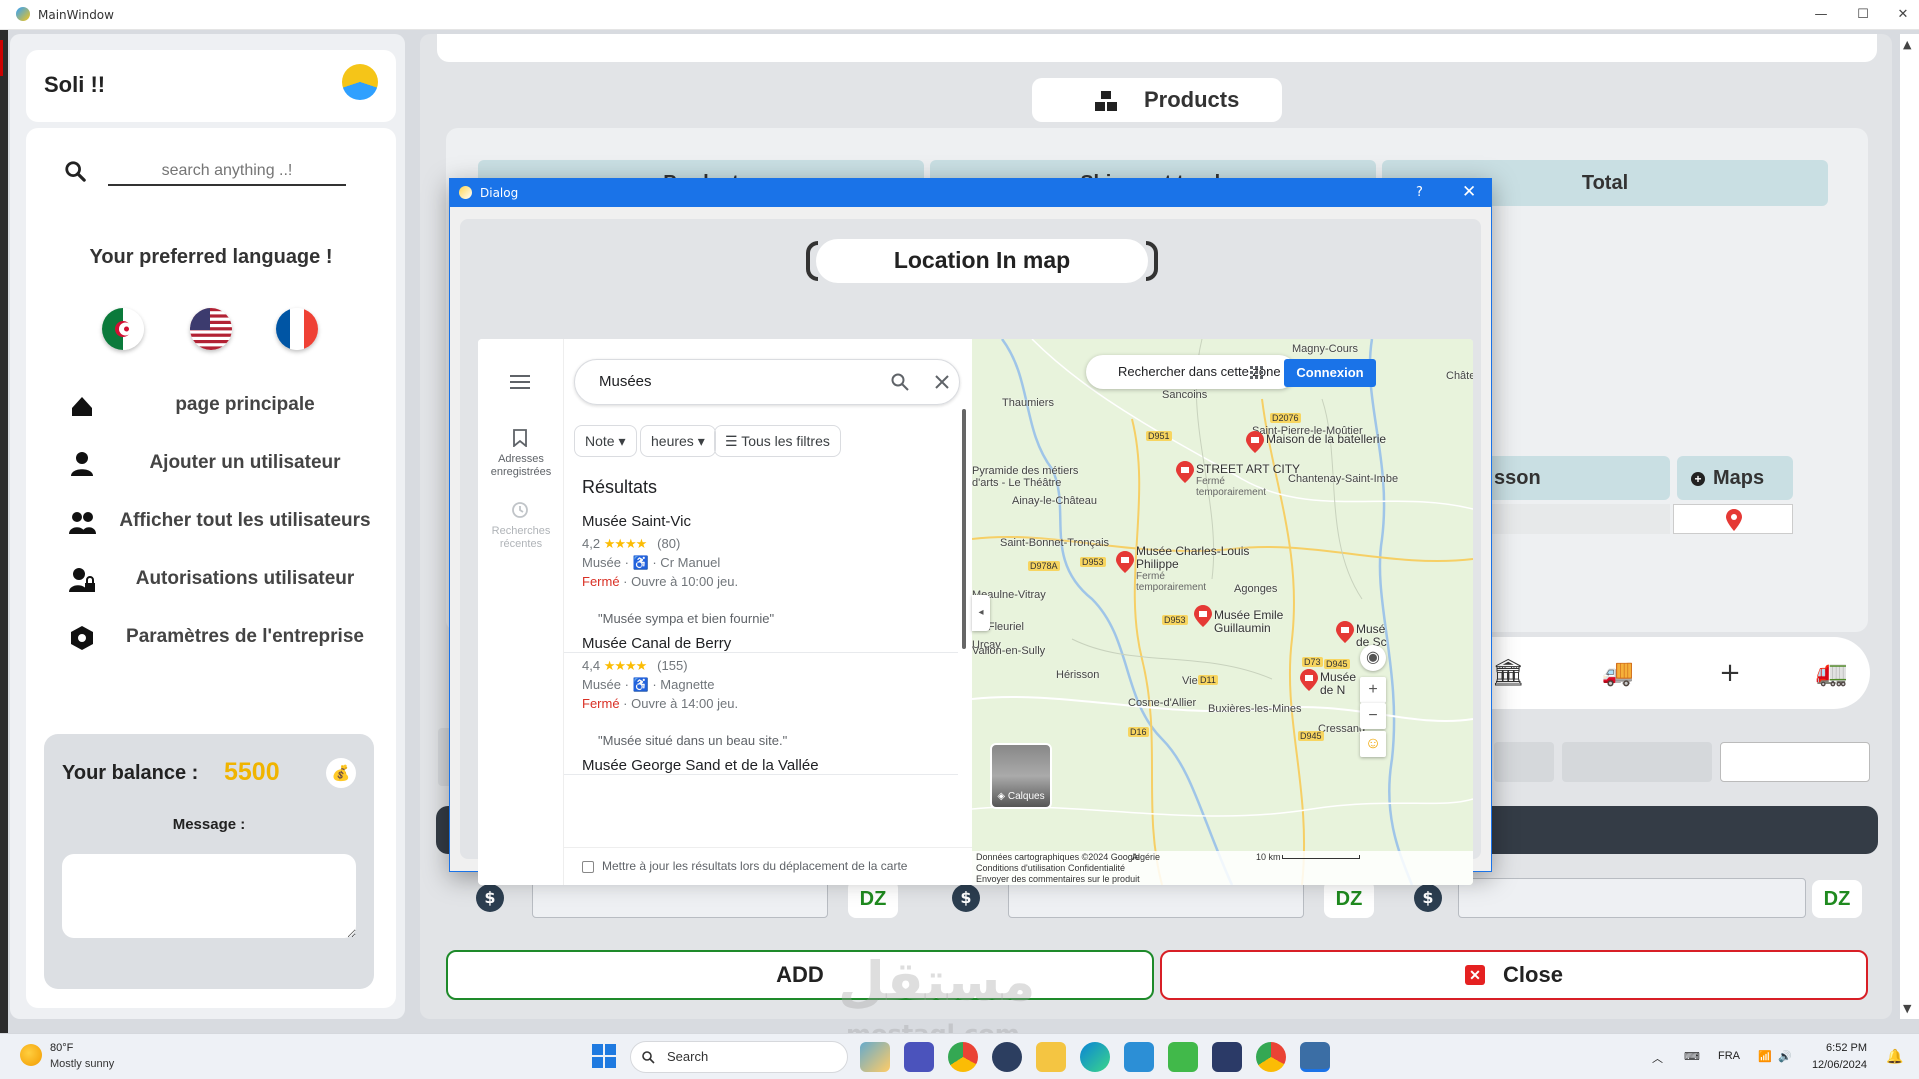 This screenshot has height=1079, width=1919. What do you see at coordinates (959, 15) in the screenshot?
I see `window-titlebar: MainWindow — ☐ ✕` at bounding box center [959, 15].